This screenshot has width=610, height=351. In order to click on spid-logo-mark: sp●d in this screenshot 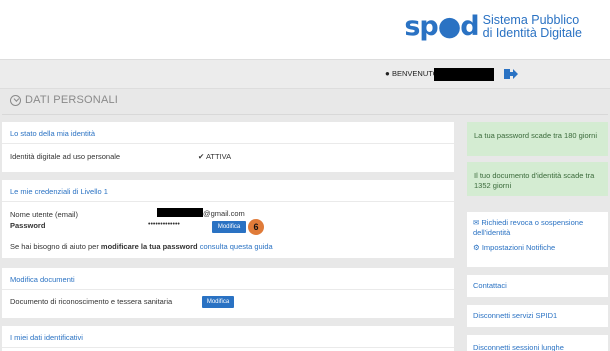, I will do `click(441, 26)`.